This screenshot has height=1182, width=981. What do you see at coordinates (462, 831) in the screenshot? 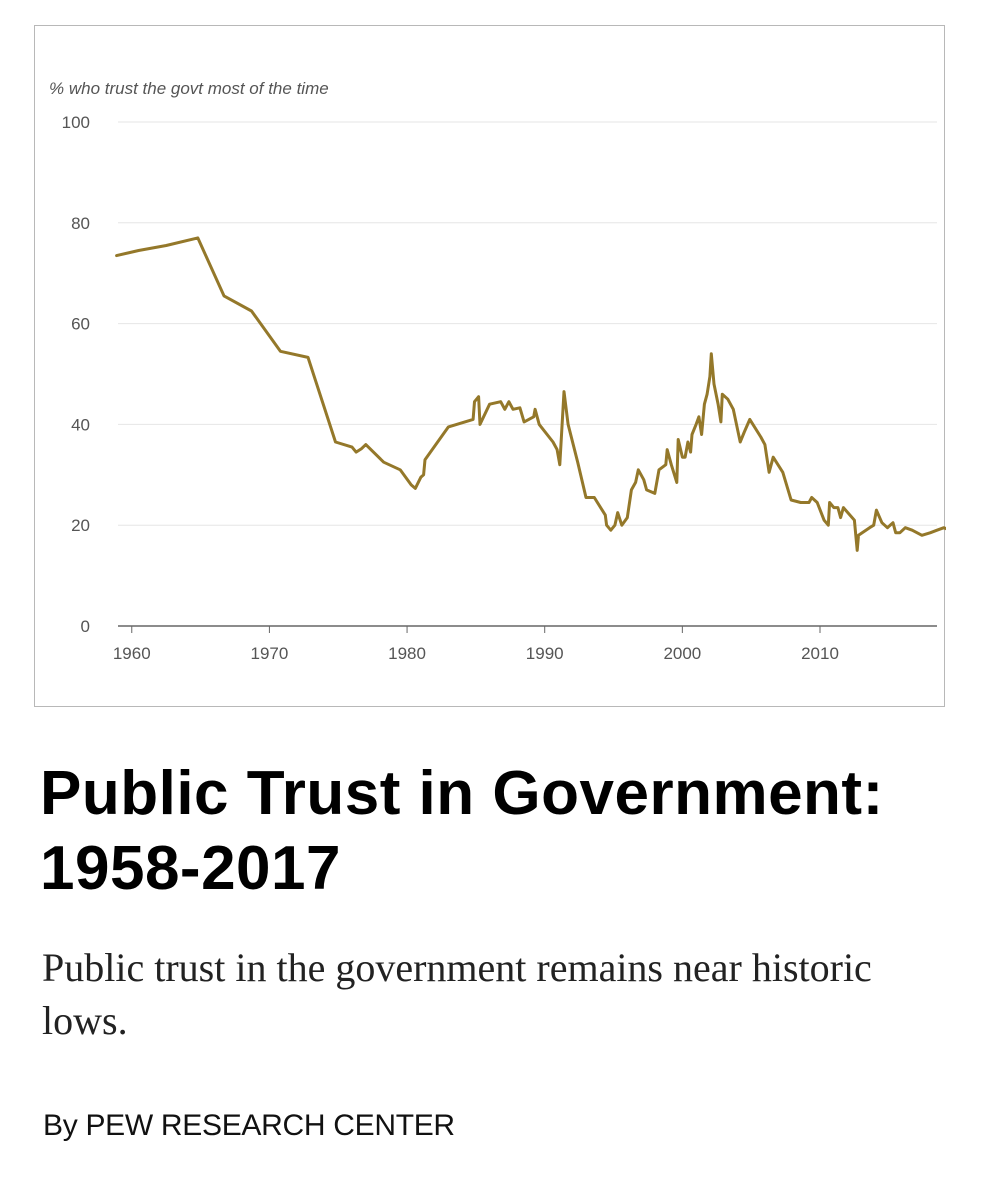
I see `page-title: Public Trust in Government: 1958-2017` at bounding box center [462, 831].